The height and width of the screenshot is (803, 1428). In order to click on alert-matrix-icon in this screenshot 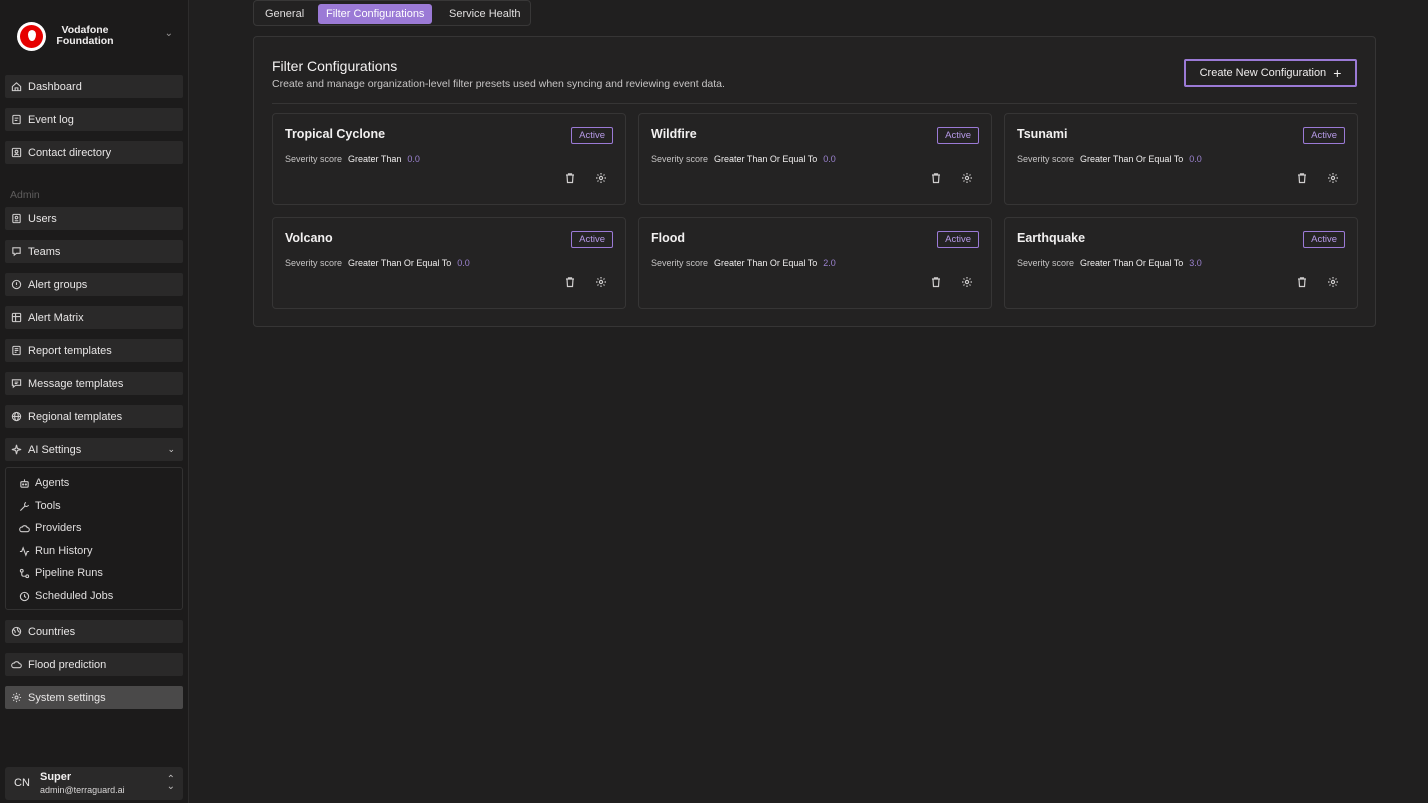, I will do `click(16, 318)`.